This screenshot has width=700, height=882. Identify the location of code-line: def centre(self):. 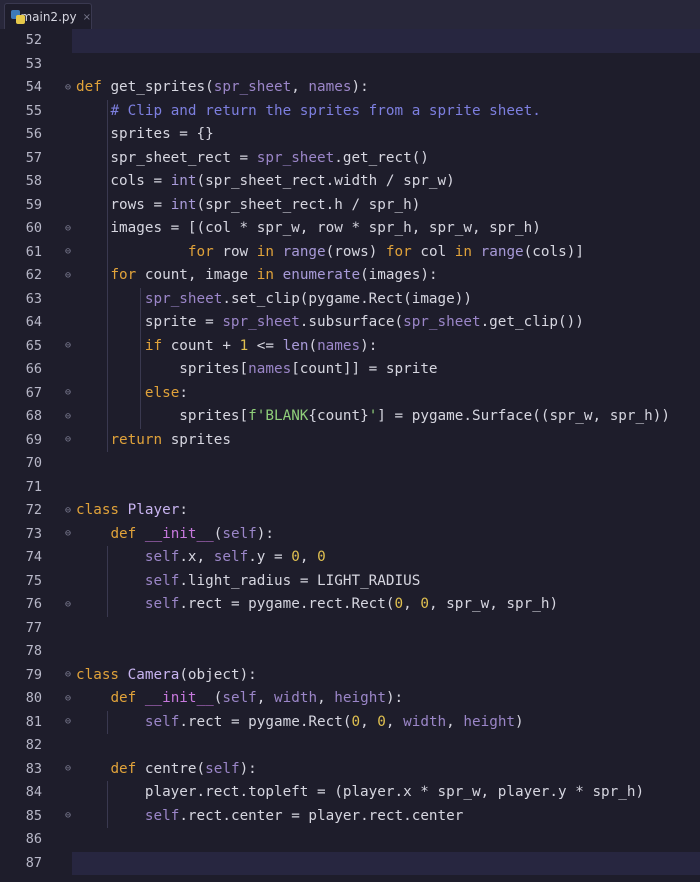
(166, 770).